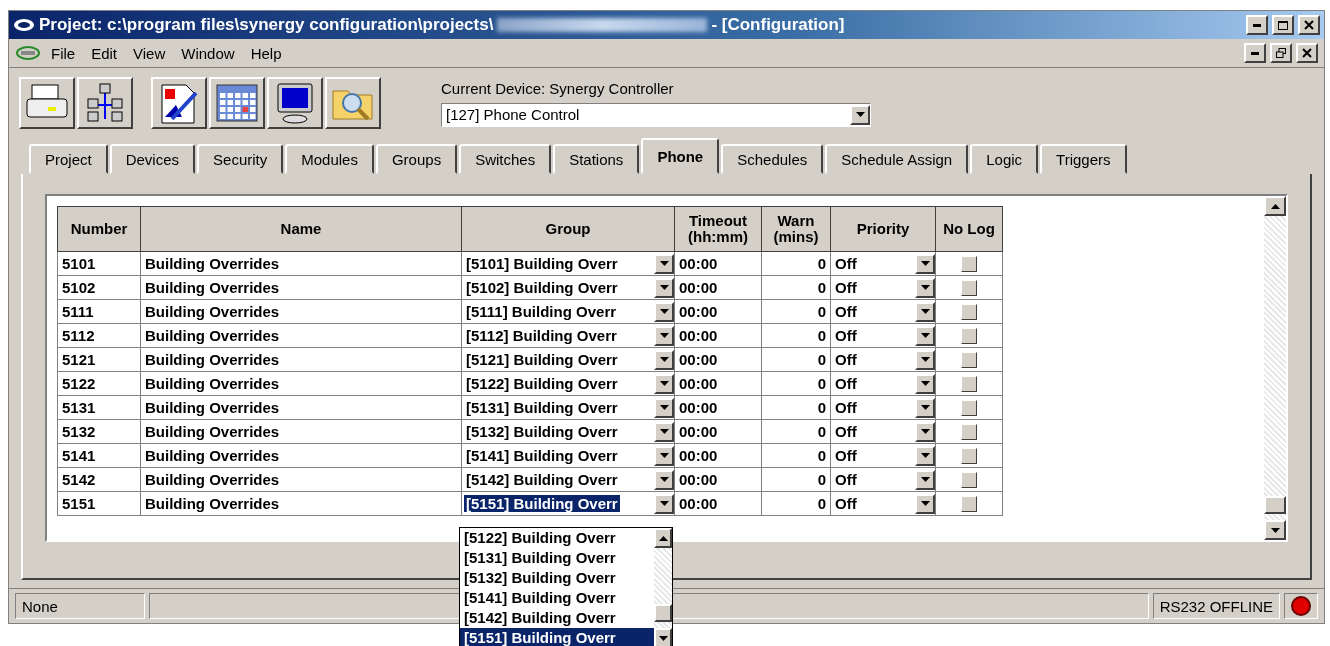  Describe the element at coordinates (295, 103) in the screenshot. I see `monitor-button` at that location.